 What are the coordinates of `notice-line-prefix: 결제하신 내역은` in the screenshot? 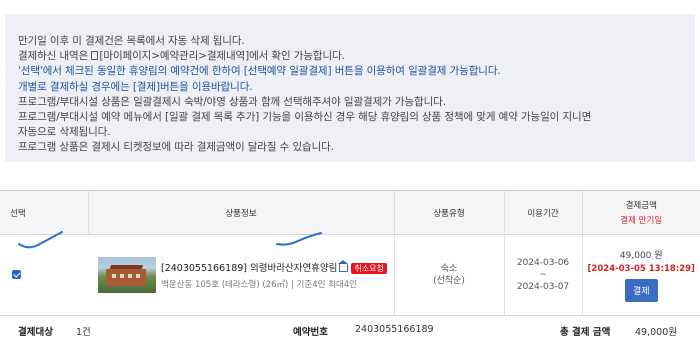 It's located at (55, 56).